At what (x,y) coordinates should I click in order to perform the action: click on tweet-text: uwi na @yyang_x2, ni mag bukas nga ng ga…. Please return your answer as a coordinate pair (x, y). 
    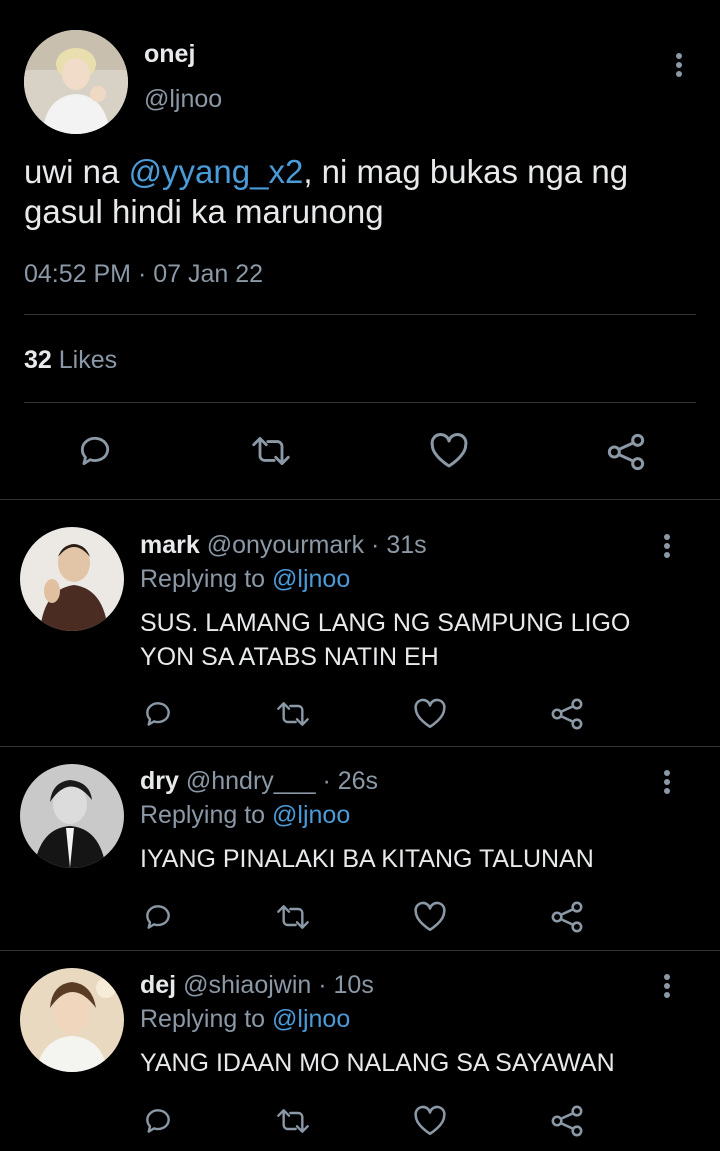
    Looking at the image, I should click on (354, 192).